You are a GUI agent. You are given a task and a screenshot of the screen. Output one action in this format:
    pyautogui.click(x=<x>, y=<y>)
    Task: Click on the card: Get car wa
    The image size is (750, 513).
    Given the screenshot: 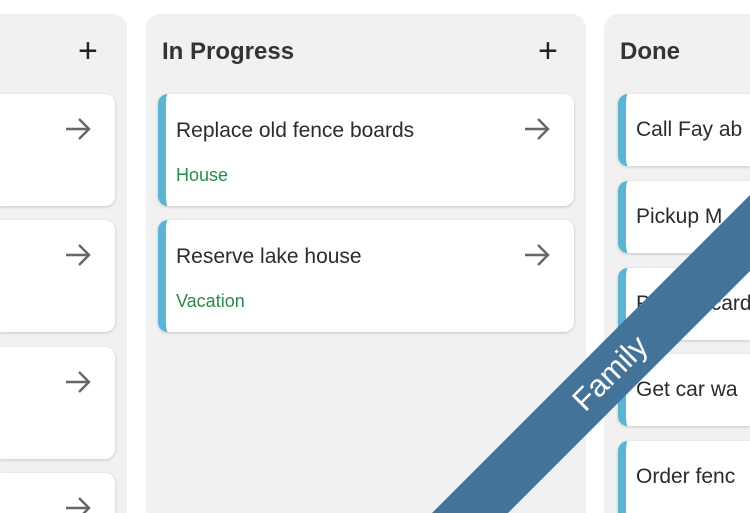 What is the action you would take?
    pyautogui.click(x=684, y=390)
    